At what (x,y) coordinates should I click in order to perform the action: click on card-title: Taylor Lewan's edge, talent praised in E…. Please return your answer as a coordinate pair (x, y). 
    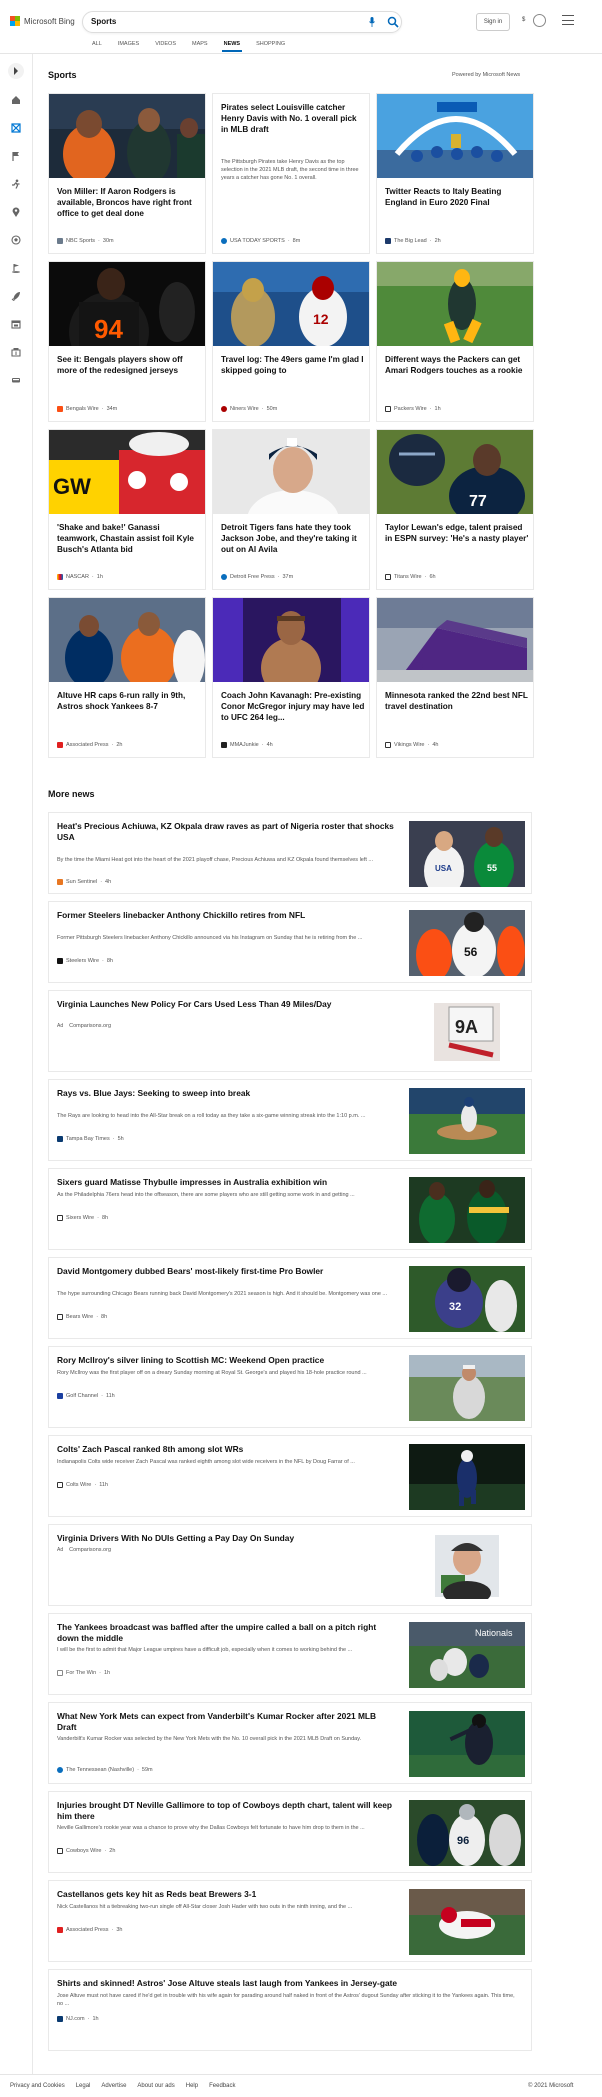
    Looking at the image, I should click on (457, 533).